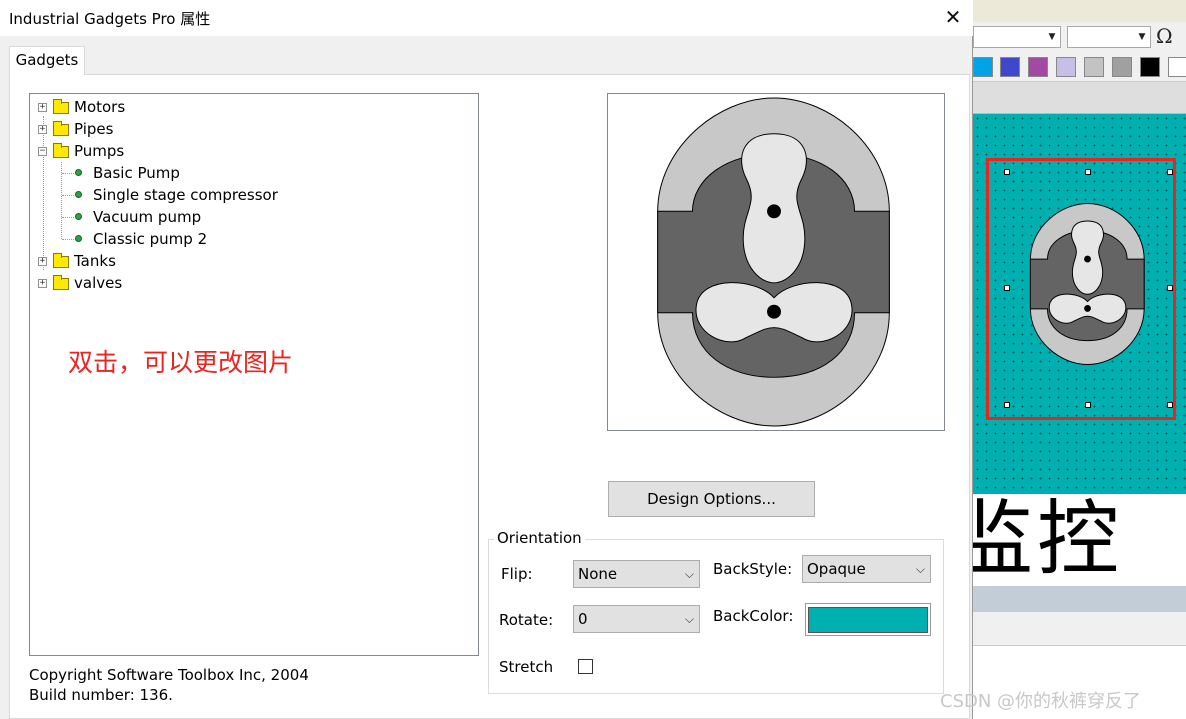  What do you see at coordinates (1017, 37) in the screenshot?
I see `font-name-combo: ▼` at bounding box center [1017, 37].